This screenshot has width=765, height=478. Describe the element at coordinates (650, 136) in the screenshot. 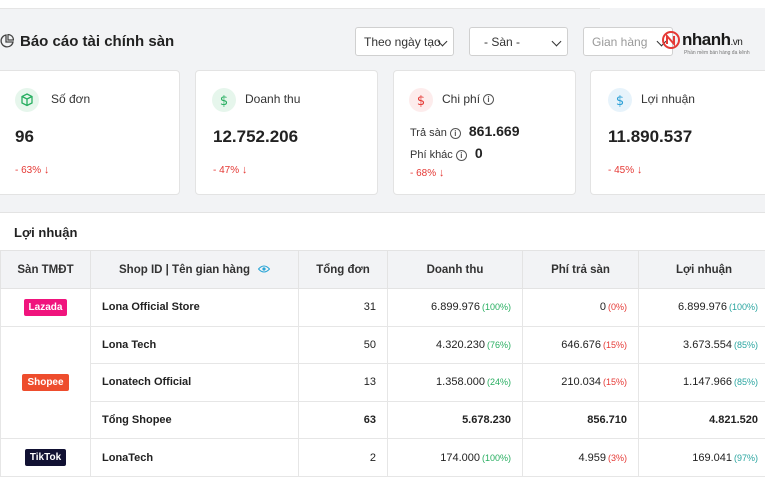

I see `profit-card-value: 11.890.537` at that location.